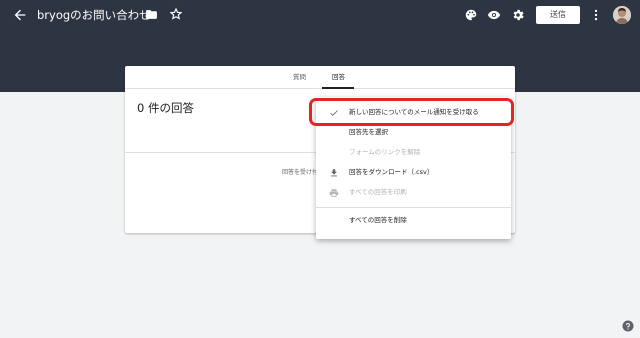 This screenshot has height=338, width=640. Describe the element at coordinates (558, 15) in the screenshot. I see `send-button: 送信` at that location.